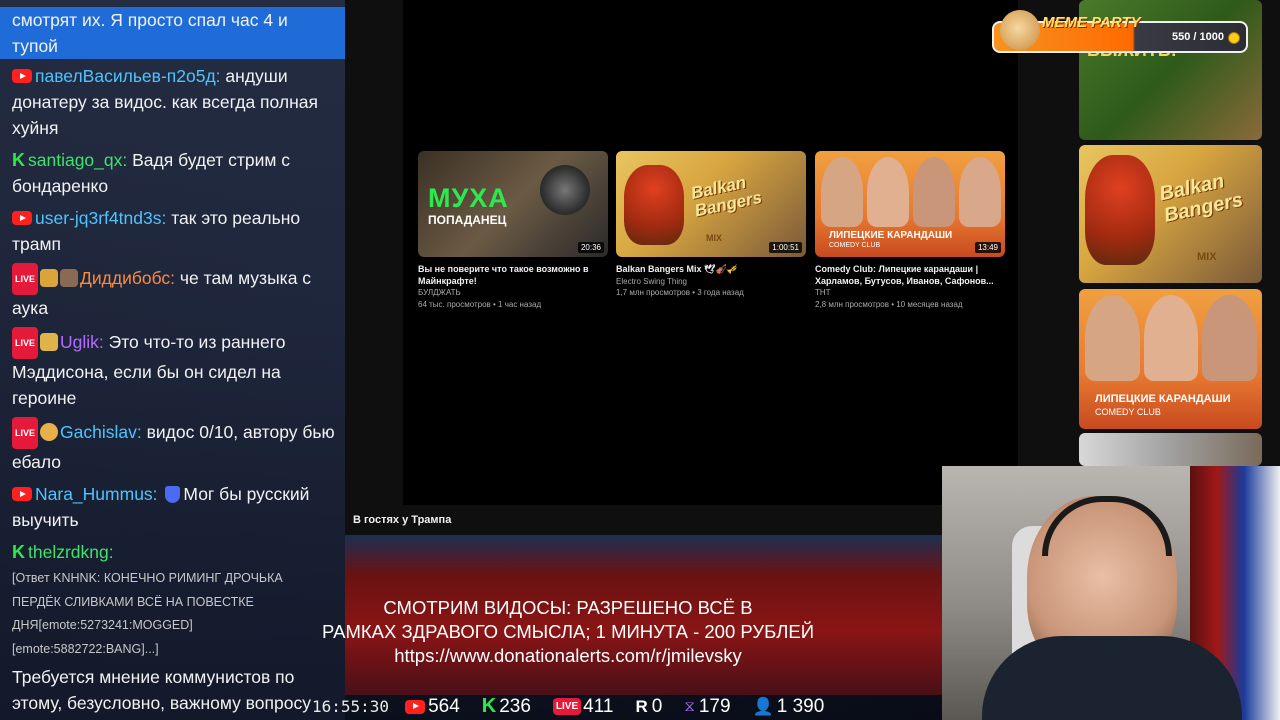 The height and width of the screenshot is (720, 1280). What do you see at coordinates (127, 278) in the screenshot?
I see `chat-username: Диддибобс:` at bounding box center [127, 278].